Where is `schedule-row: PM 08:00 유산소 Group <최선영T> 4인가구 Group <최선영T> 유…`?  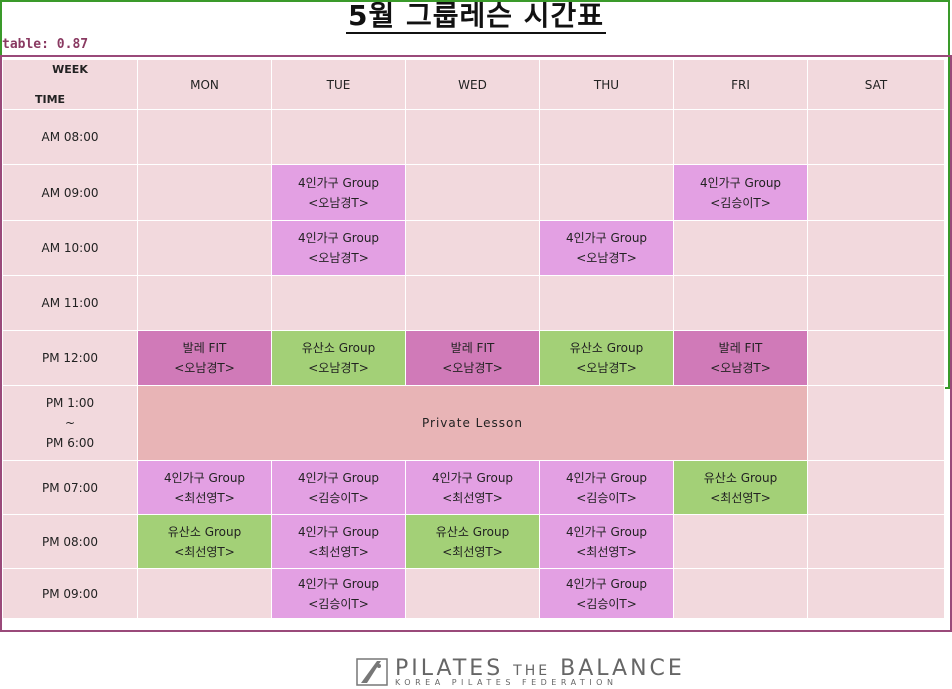
schedule-row: PM 08:00 유산소 Group <최선영T> 4인가구 Group <최선영T> 유… is located at coordinates (473, 541).